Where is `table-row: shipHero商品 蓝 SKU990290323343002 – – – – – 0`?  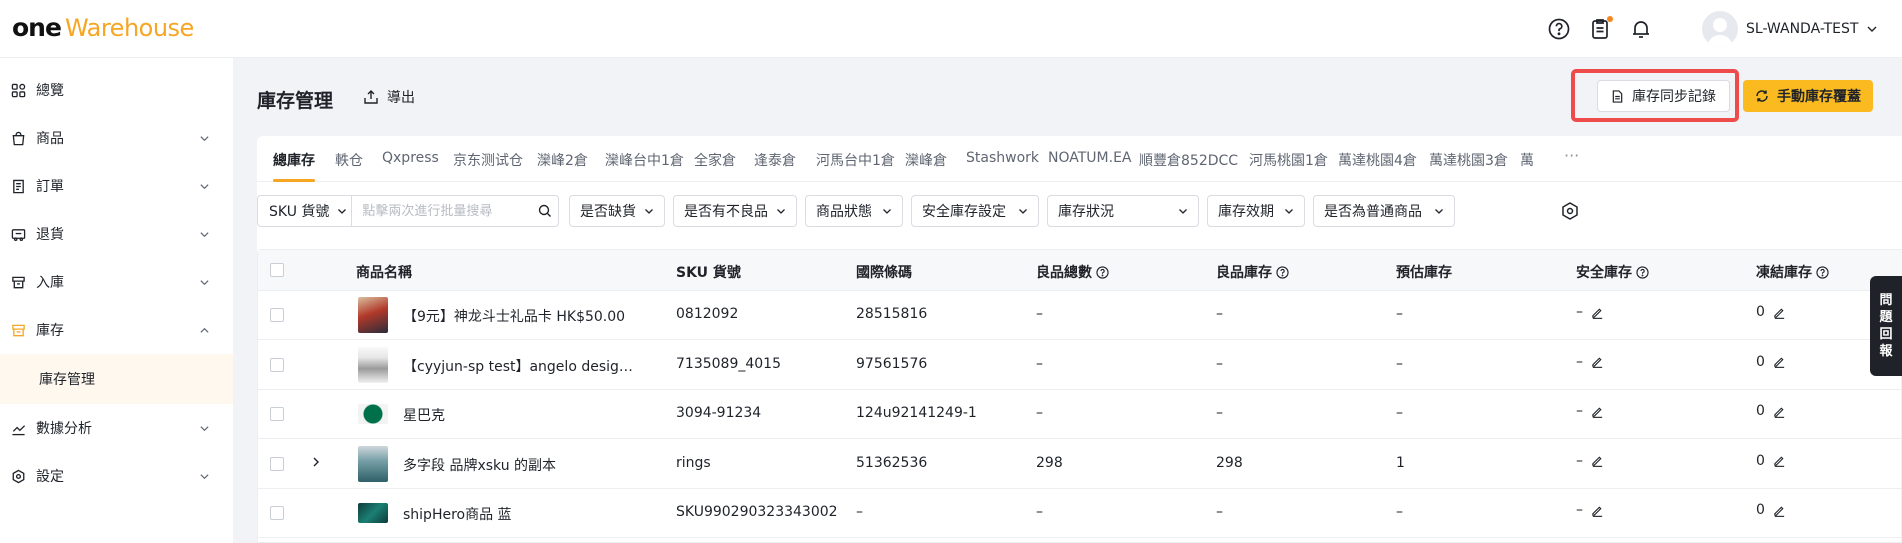
table-row: shipHero商品 蓝 SKU990290323343002 – – – – – 0 is located at coordinates (1080, 513).